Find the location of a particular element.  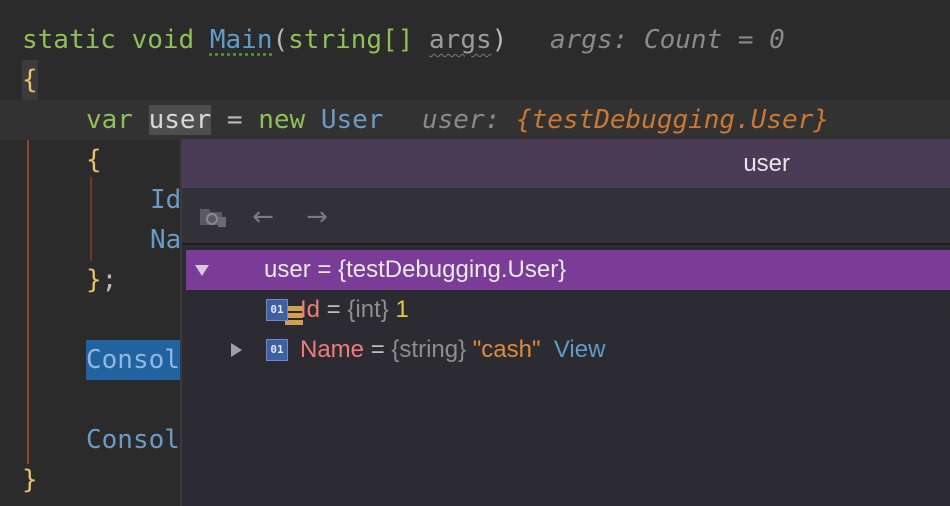

open-paren: ( is located at coordinates (280, 40).